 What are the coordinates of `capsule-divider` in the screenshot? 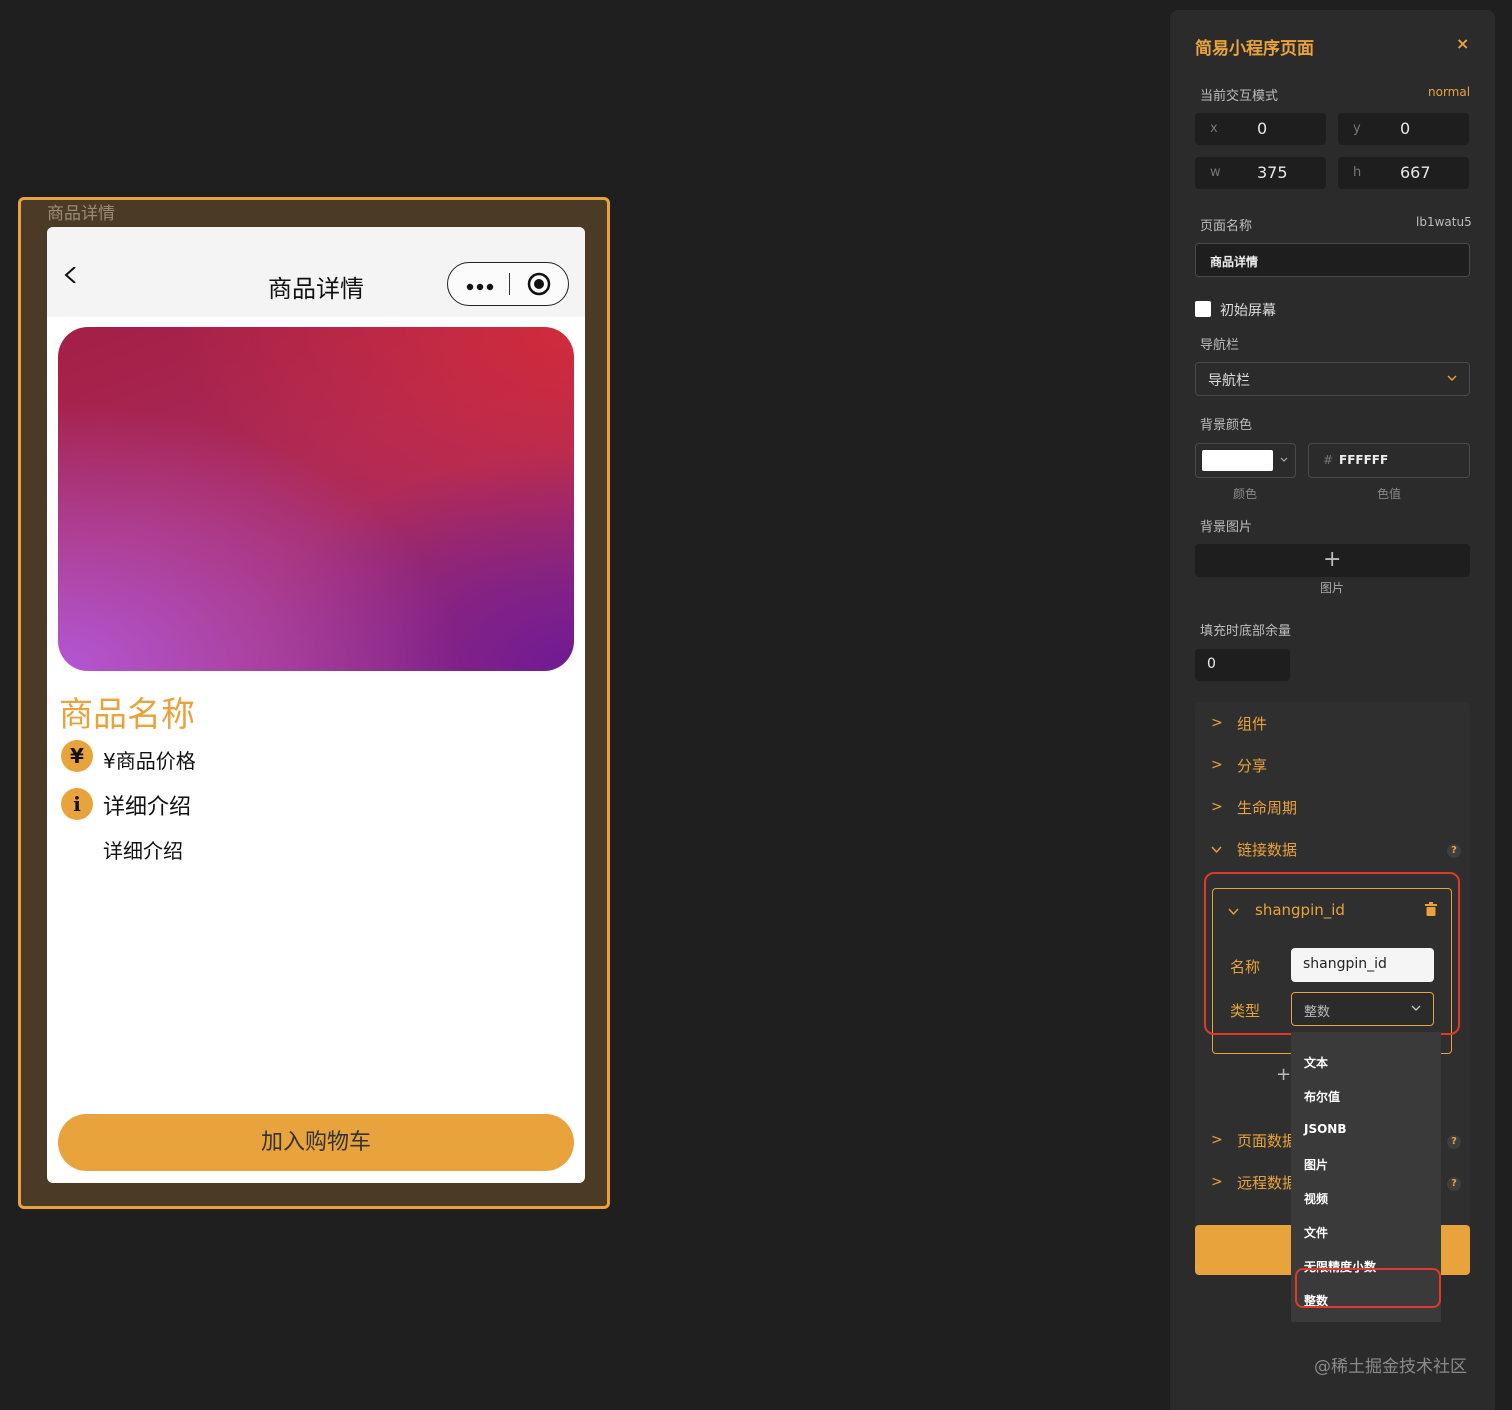 It's located at (509, 284).